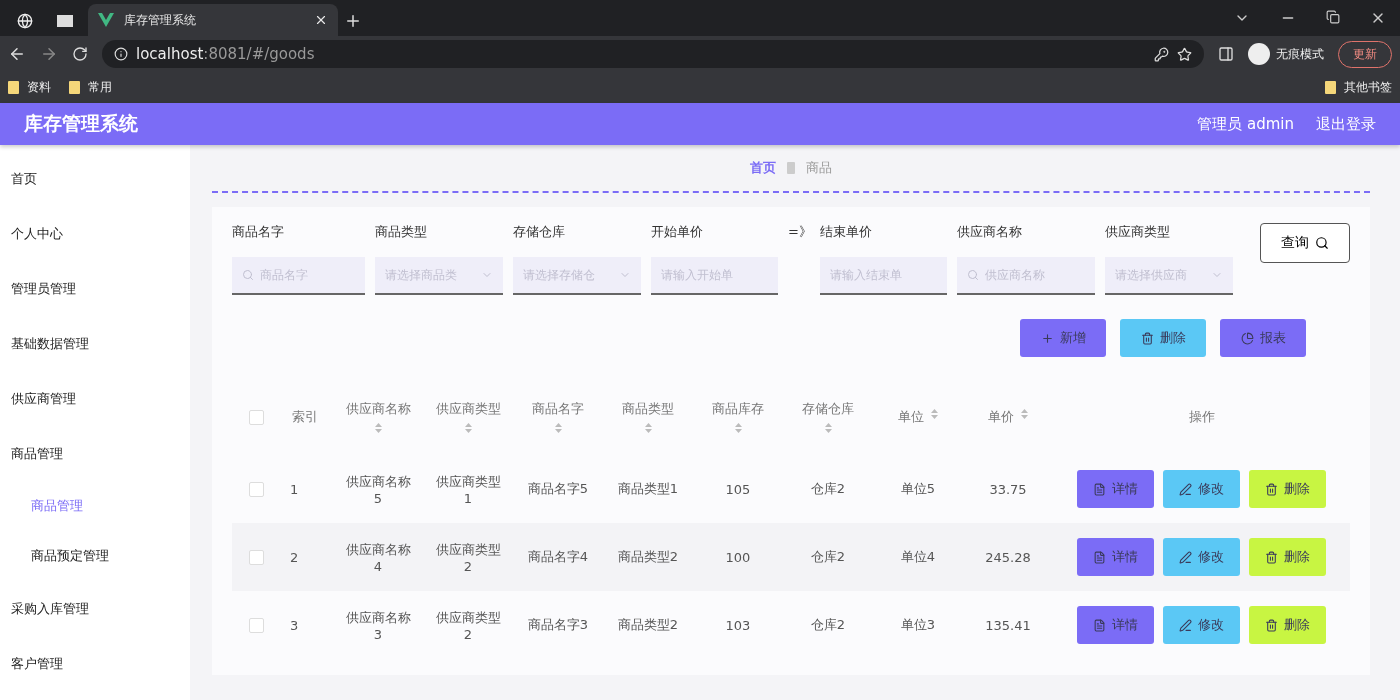 This screenshot has width=1400, height=700. What do you see at coordinates (1008, 489) in the screenshot?
I see `table-cell: 33.75` at bounding box center [1008, 489].